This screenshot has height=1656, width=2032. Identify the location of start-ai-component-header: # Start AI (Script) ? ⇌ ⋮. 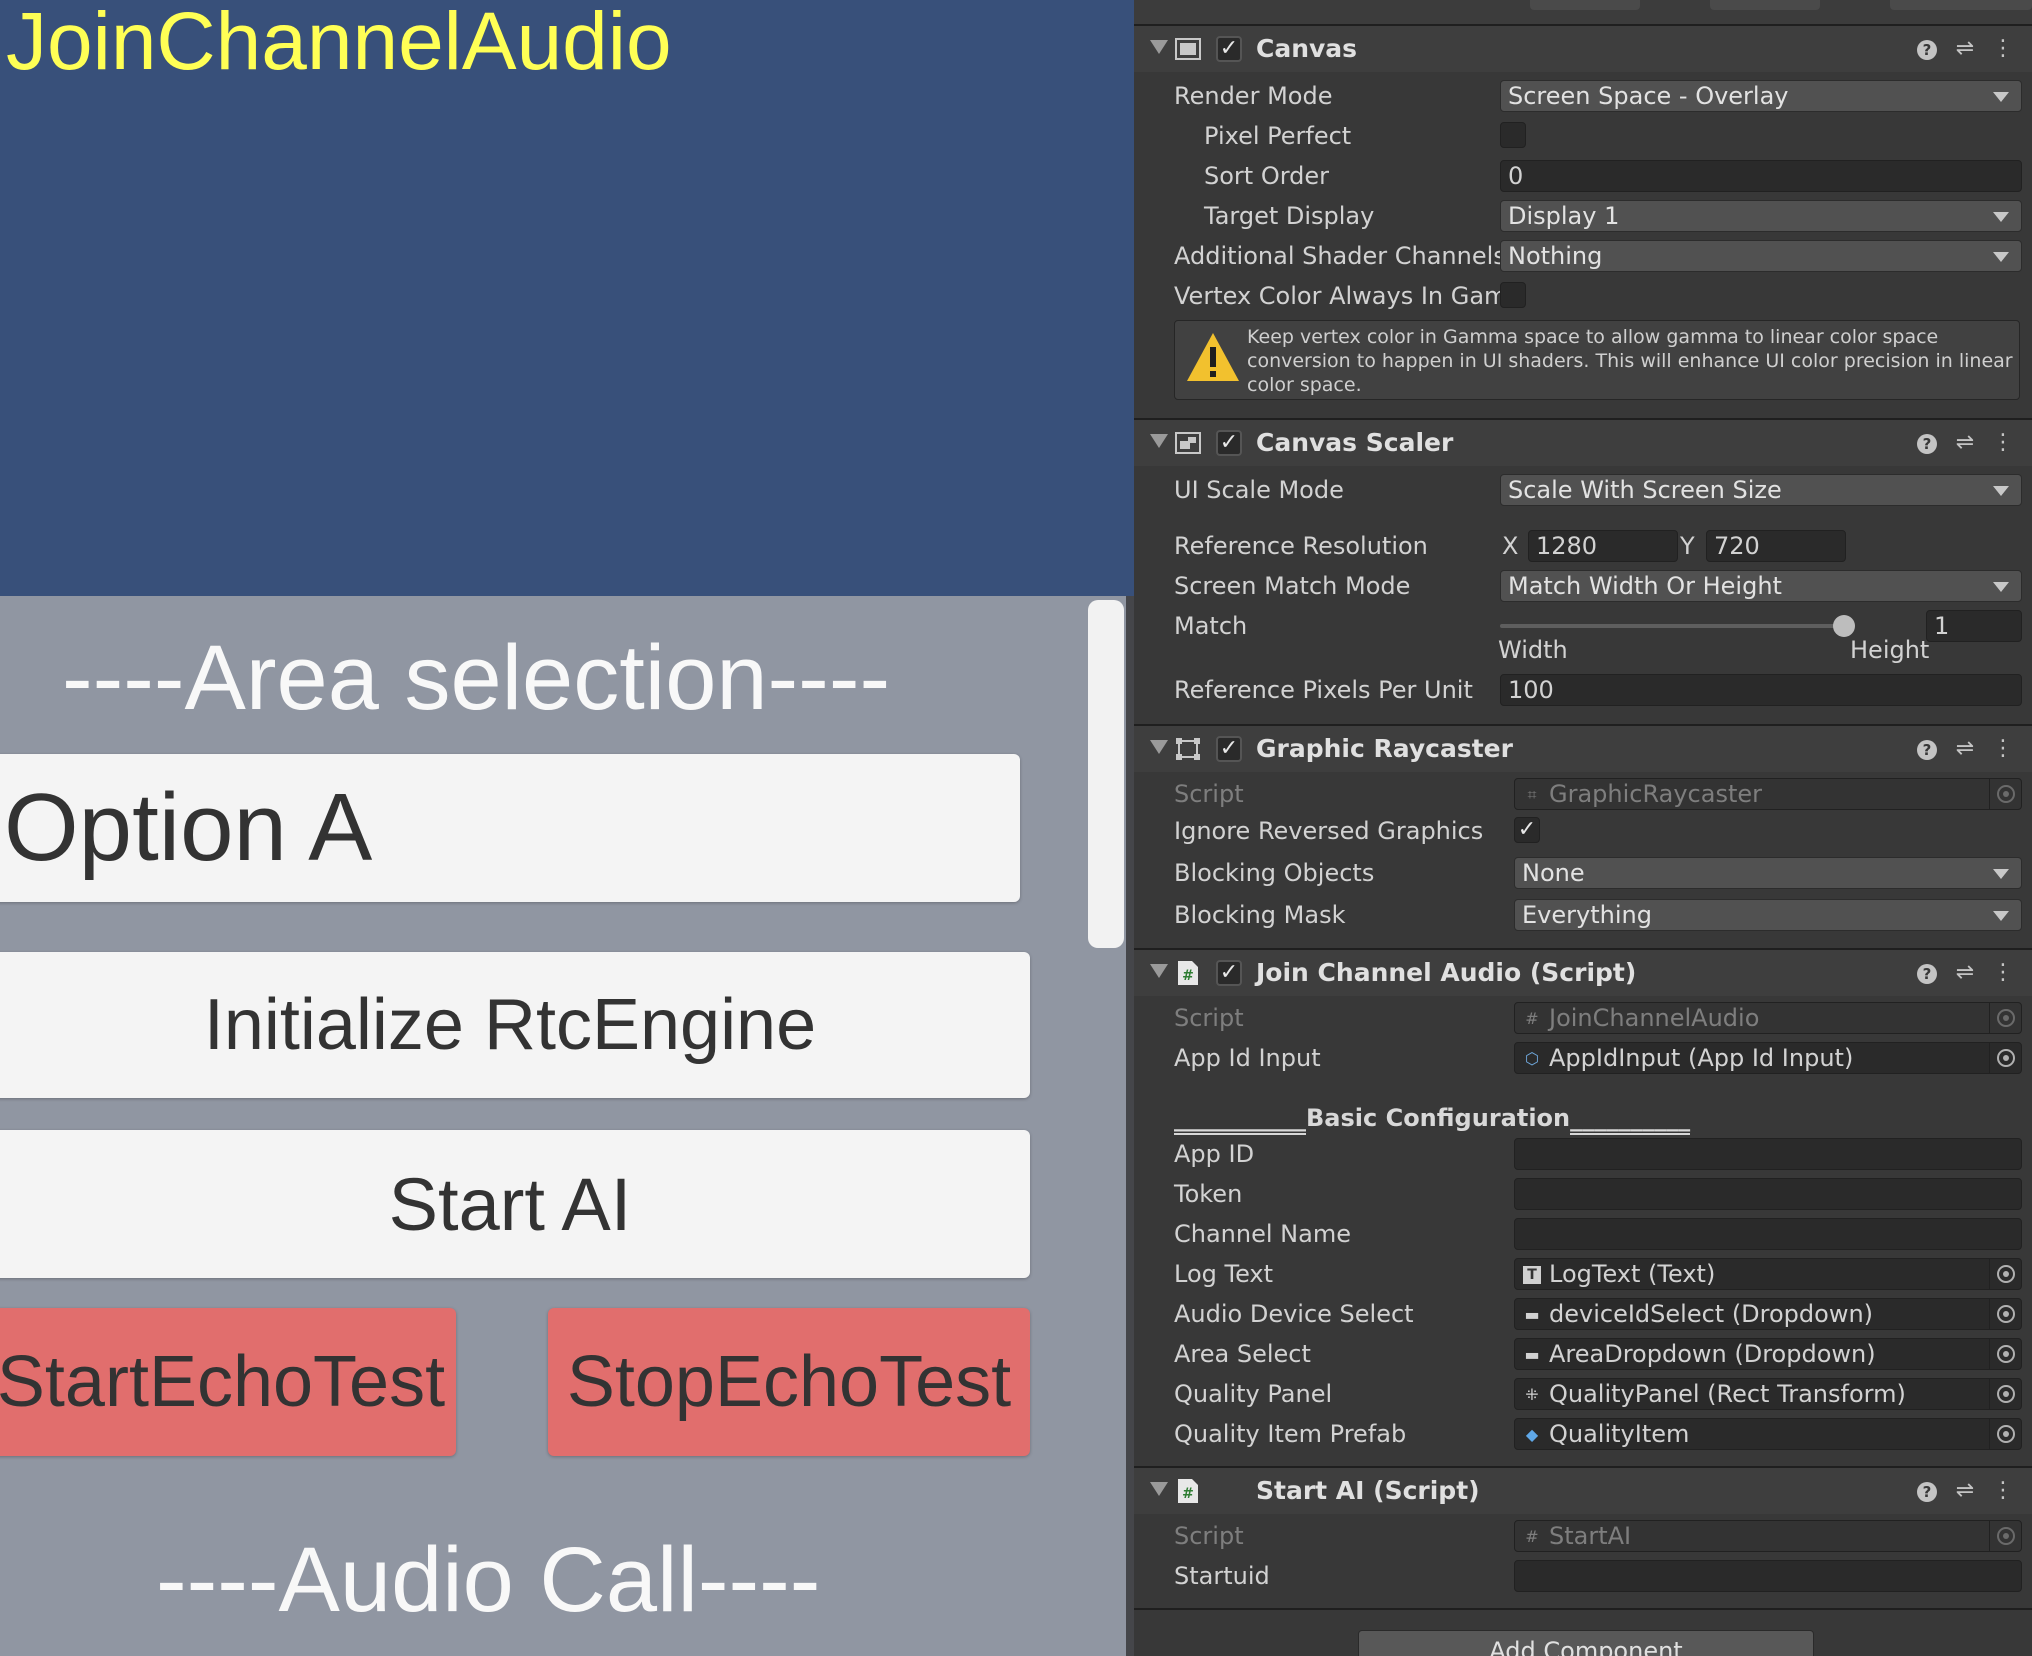
(1583, 1490).